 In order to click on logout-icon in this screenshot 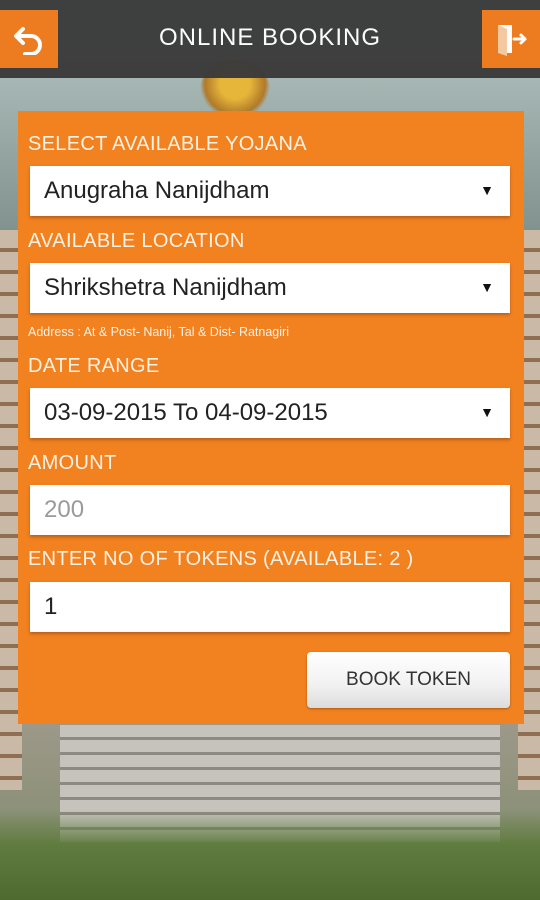, I will do `click(512, 40)`.